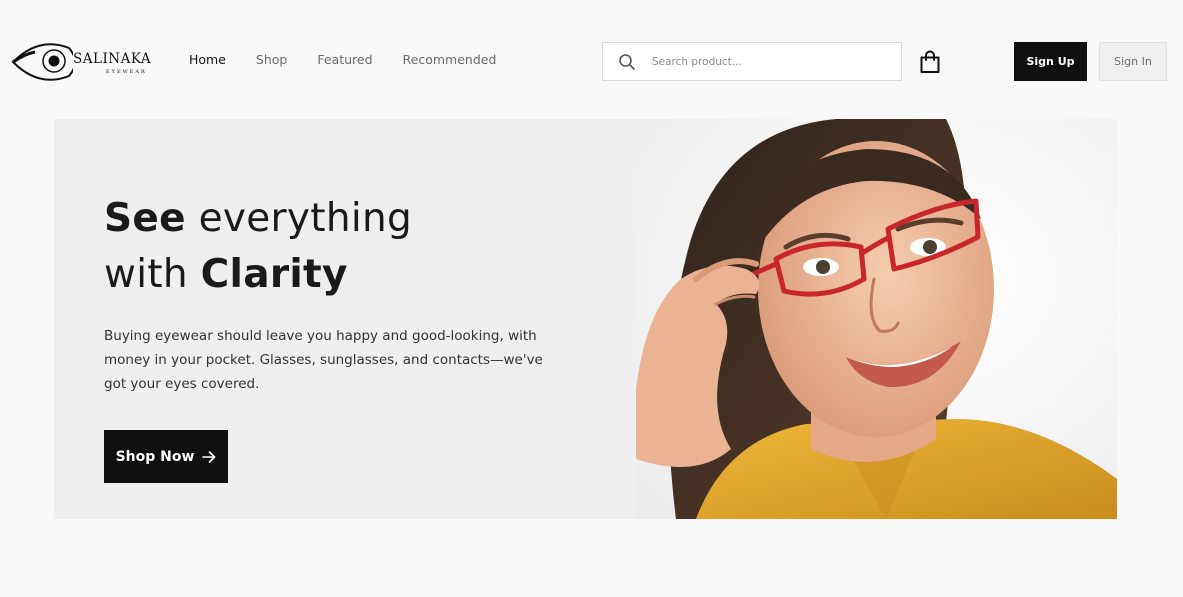 This screenshot has height=597, width=1183. I want to click on sign-in-button: Sign In, so click(1133, 61).